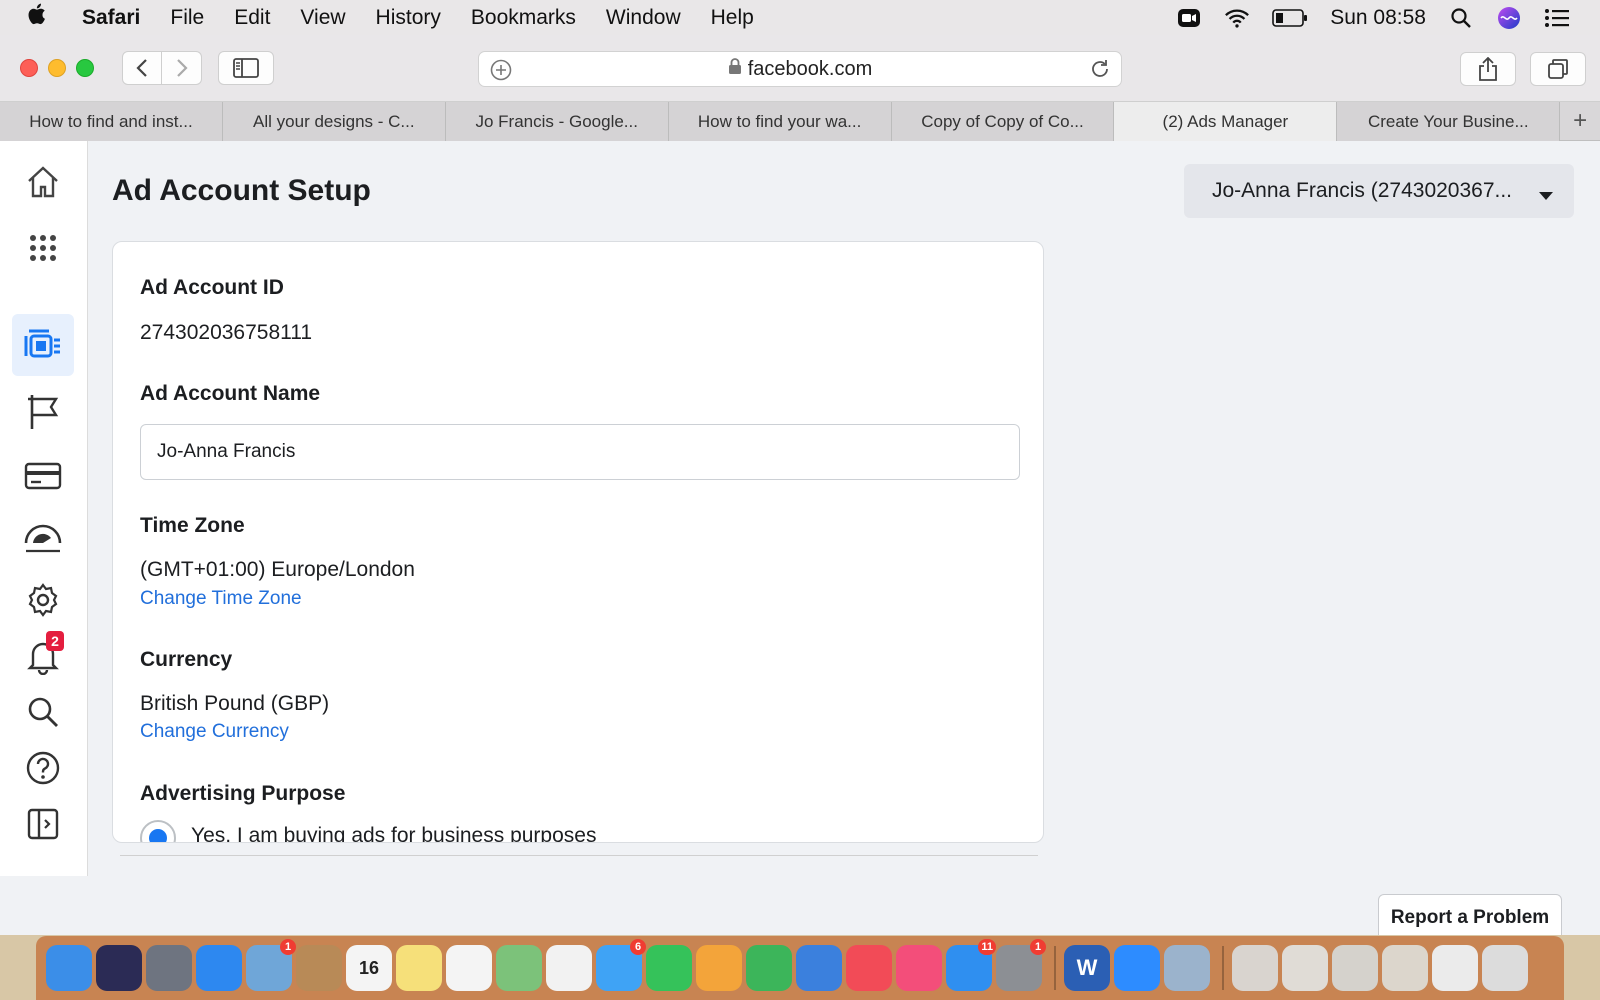  What do you see at coordinates (1137, 968) in the screenshot?
I see `zoom-icon` at bounding box center [1137, 968].